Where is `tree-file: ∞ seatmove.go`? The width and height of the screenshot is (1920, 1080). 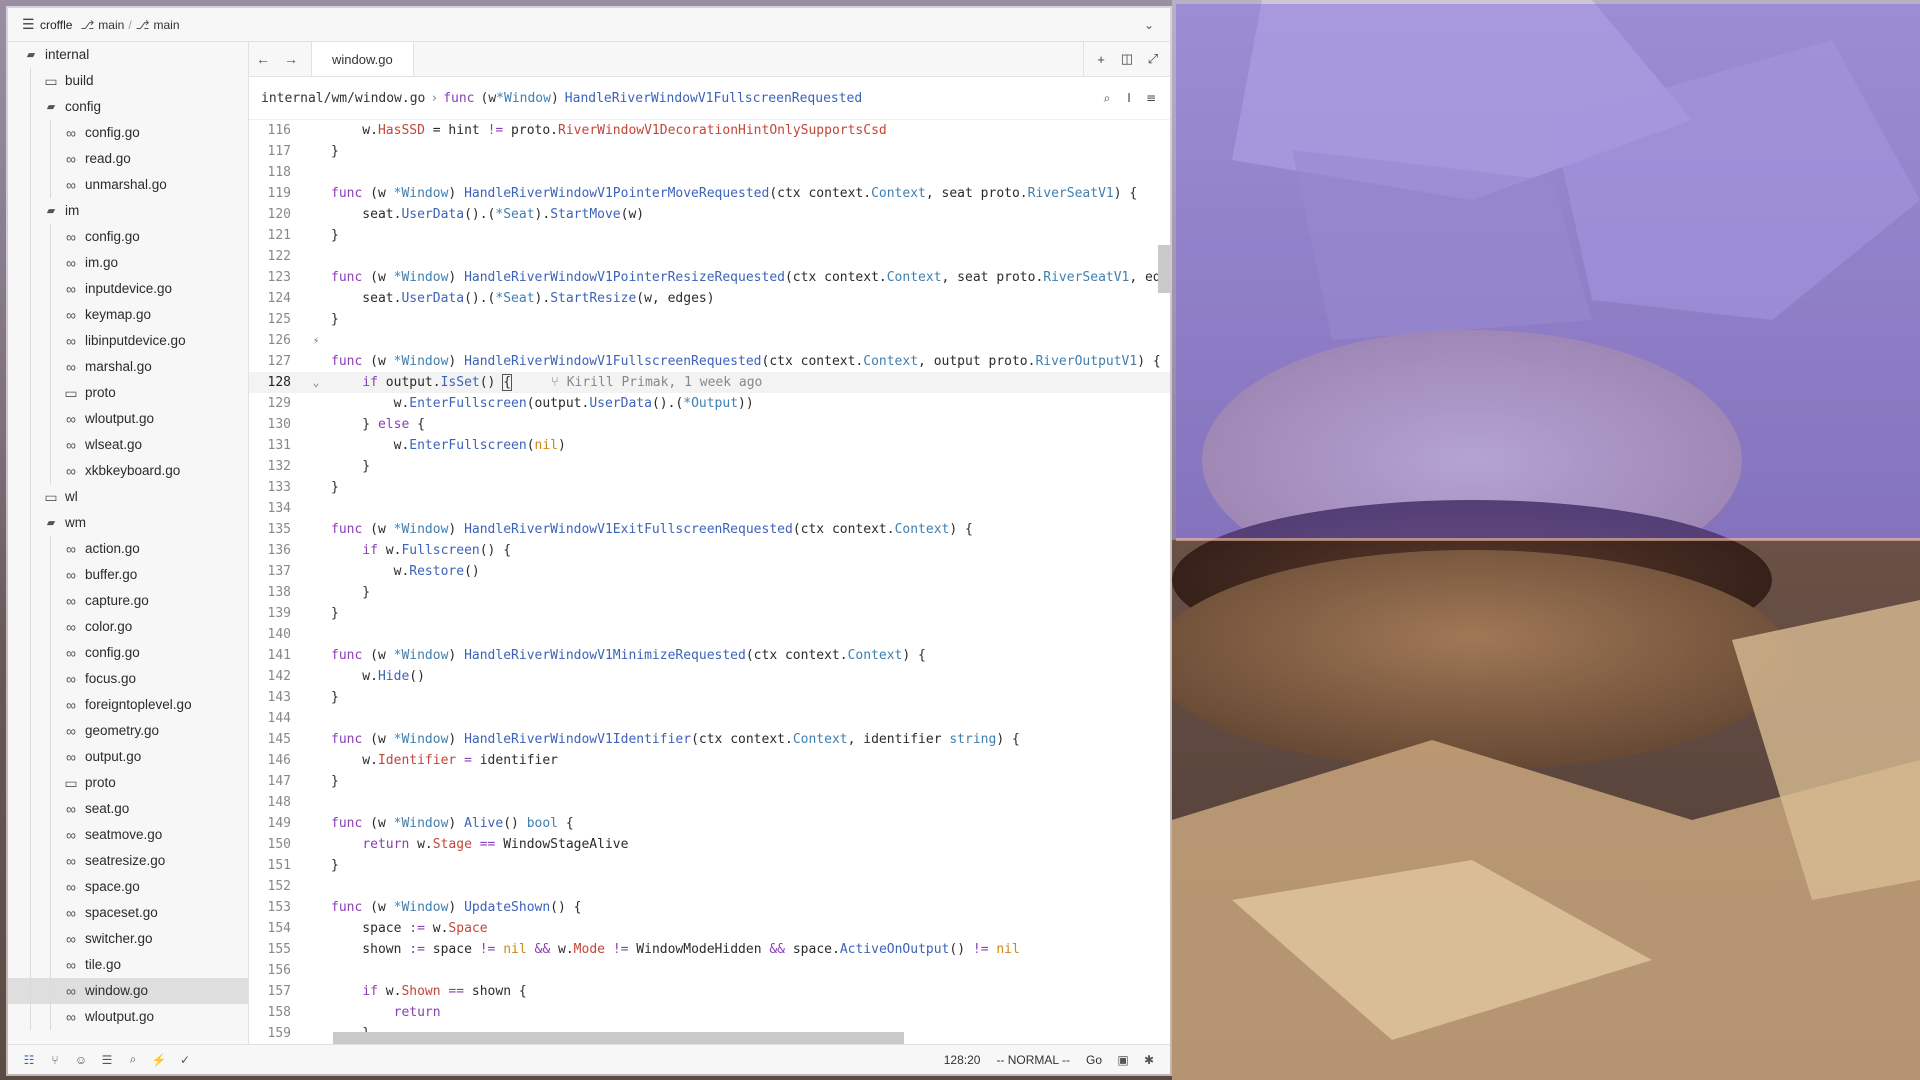
tree-file: ∞ seatmove.go is located at coordinates (128, 835).